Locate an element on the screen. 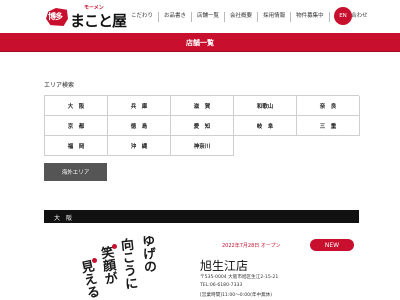  page-title: 店舗一覧 is located at coordinates (200, 43).